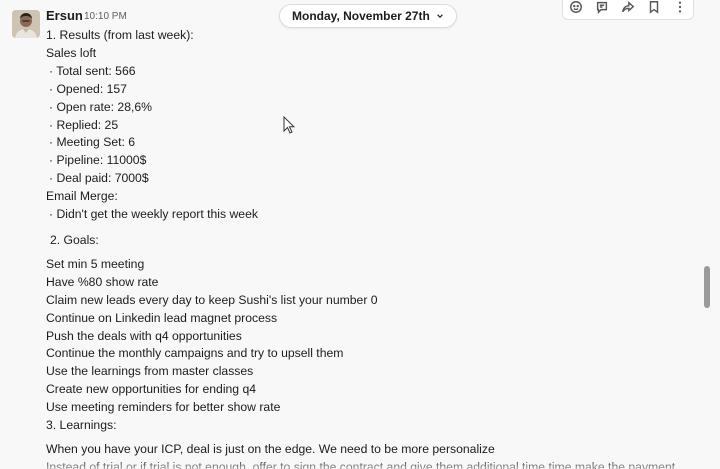 The image size is (720, 469). What do you see at coordinates (74, 239) in the screenshot?
I see `goals-heading: 2. Goals:` at bounding box center [74, 239].